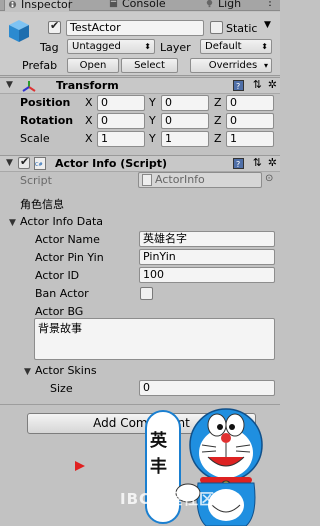 The width and height of the screenshot is (320, 526). Describe the element at coordinates (270, 4) in the screenshot. I see `tab-menu-icon: ⋮` at that location.